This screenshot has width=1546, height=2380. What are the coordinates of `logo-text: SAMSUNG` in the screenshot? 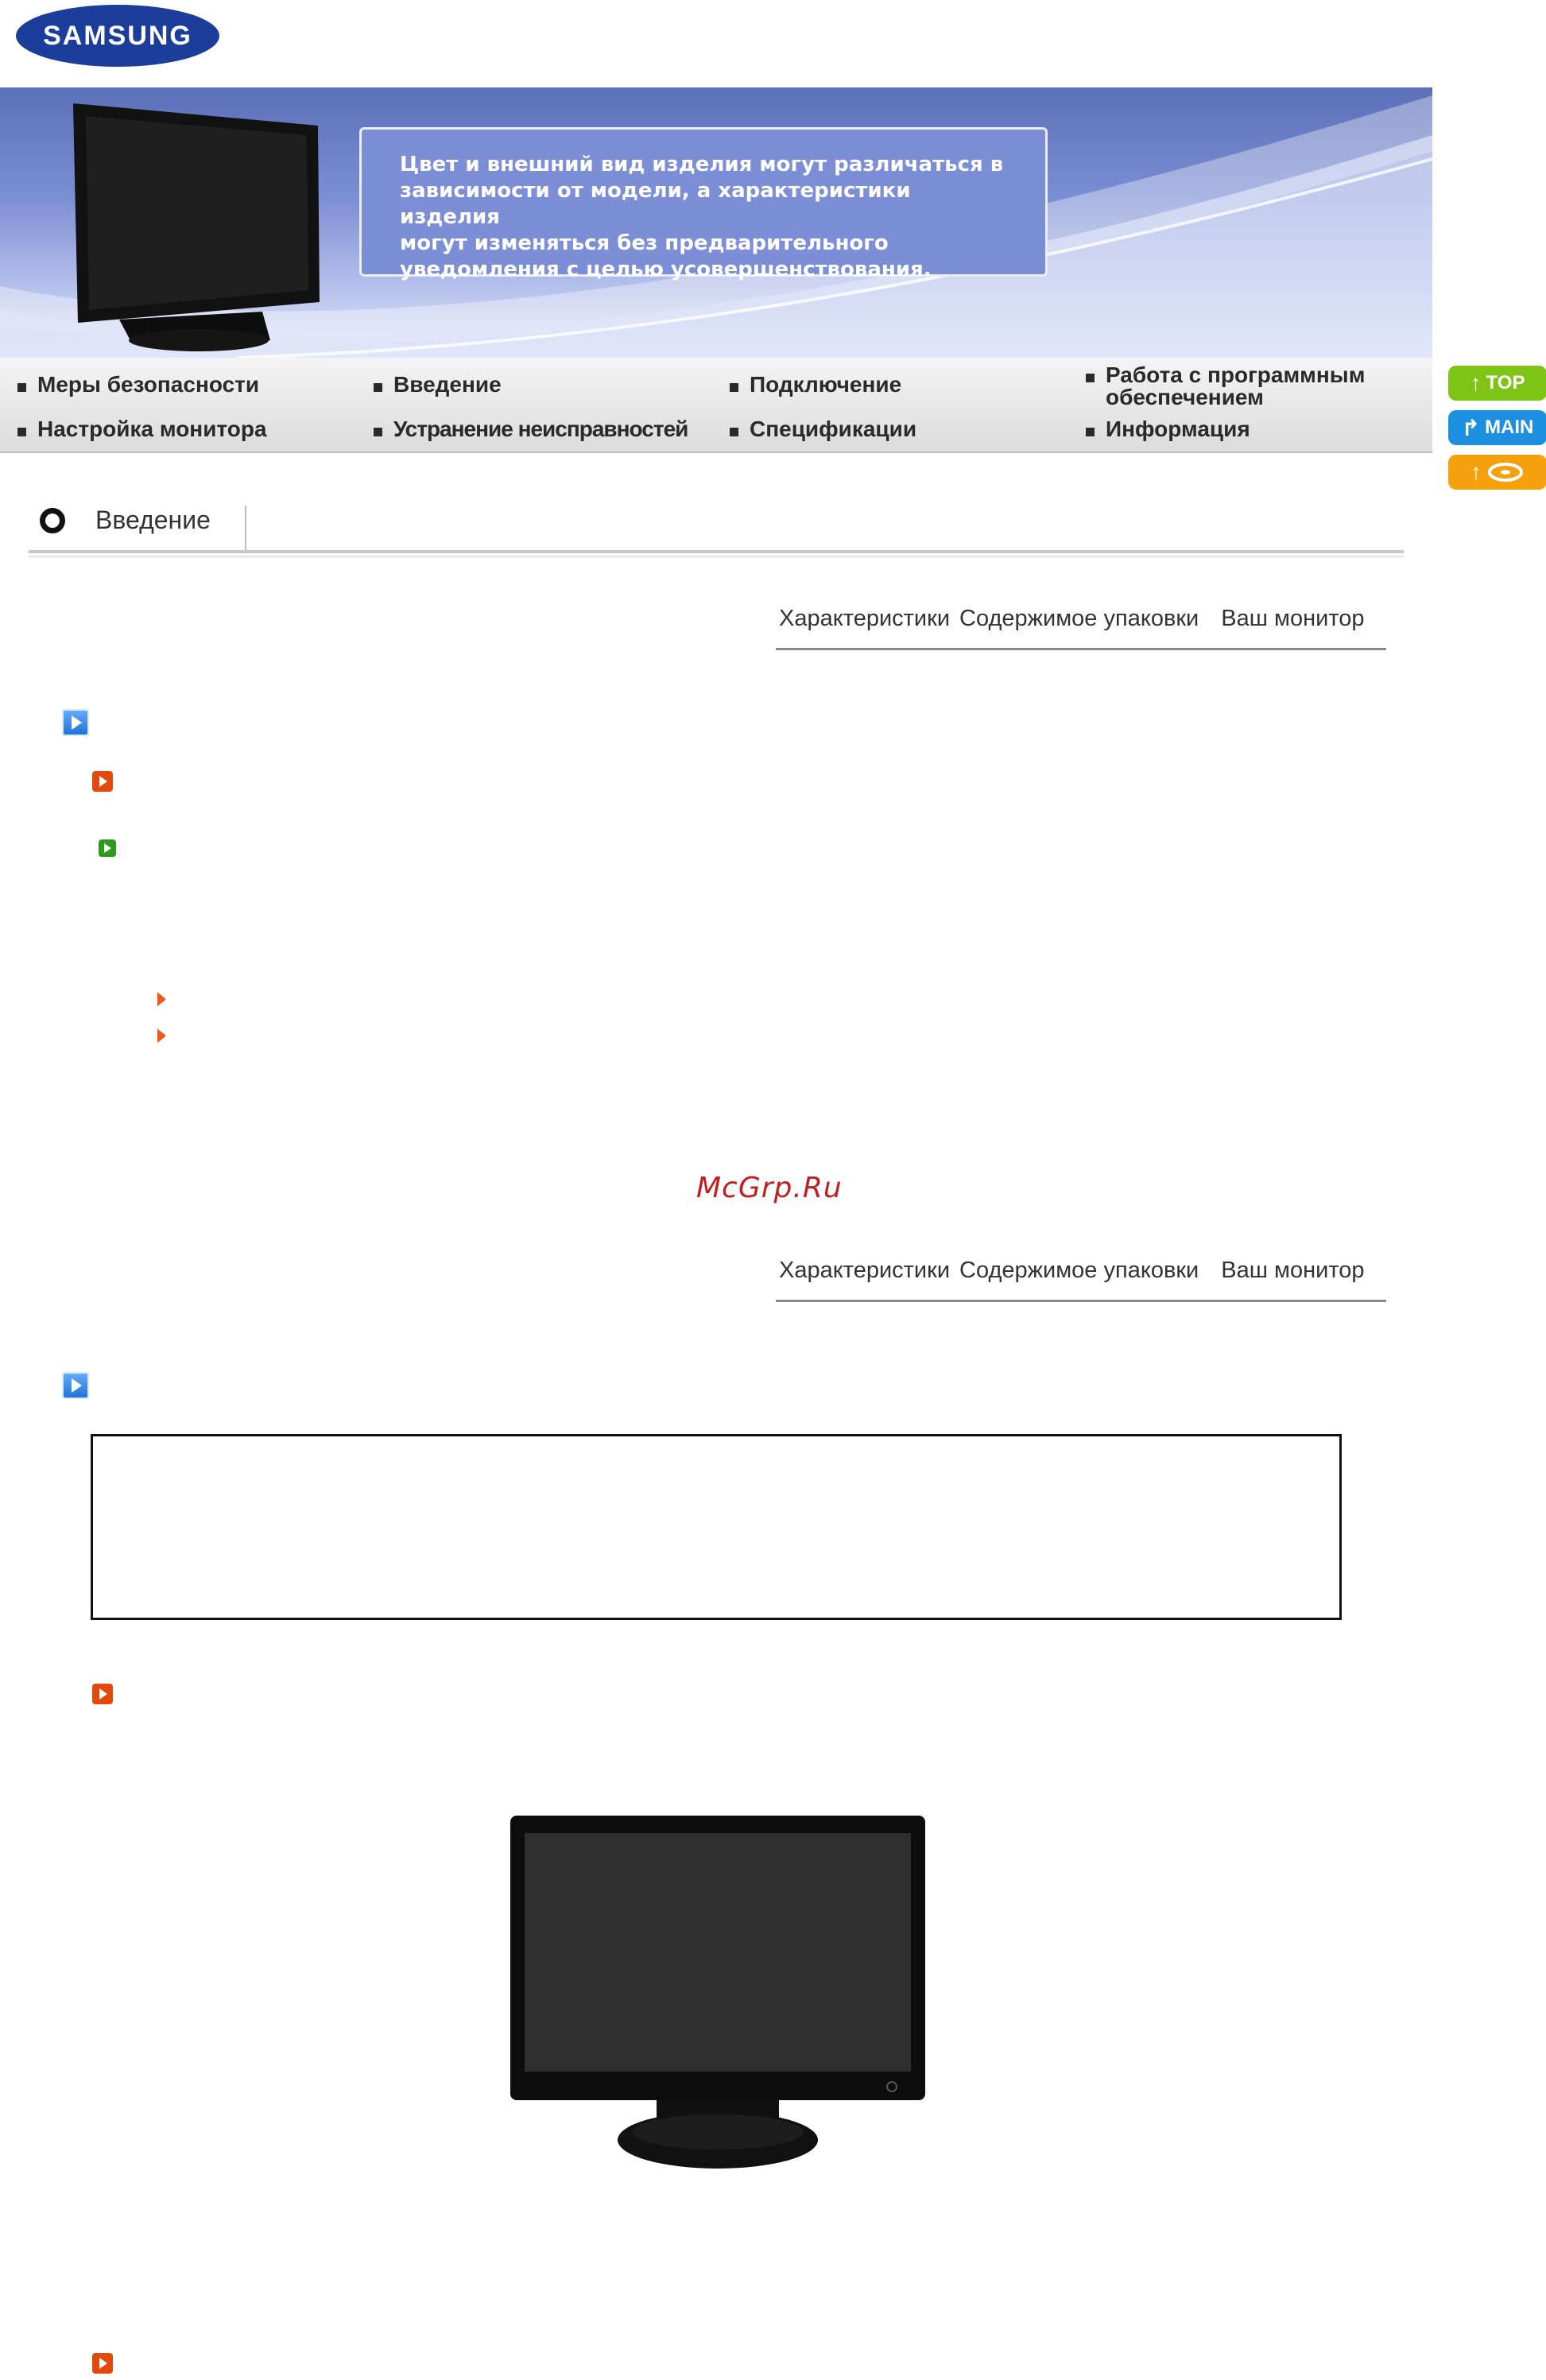 It's located at (118, 36).